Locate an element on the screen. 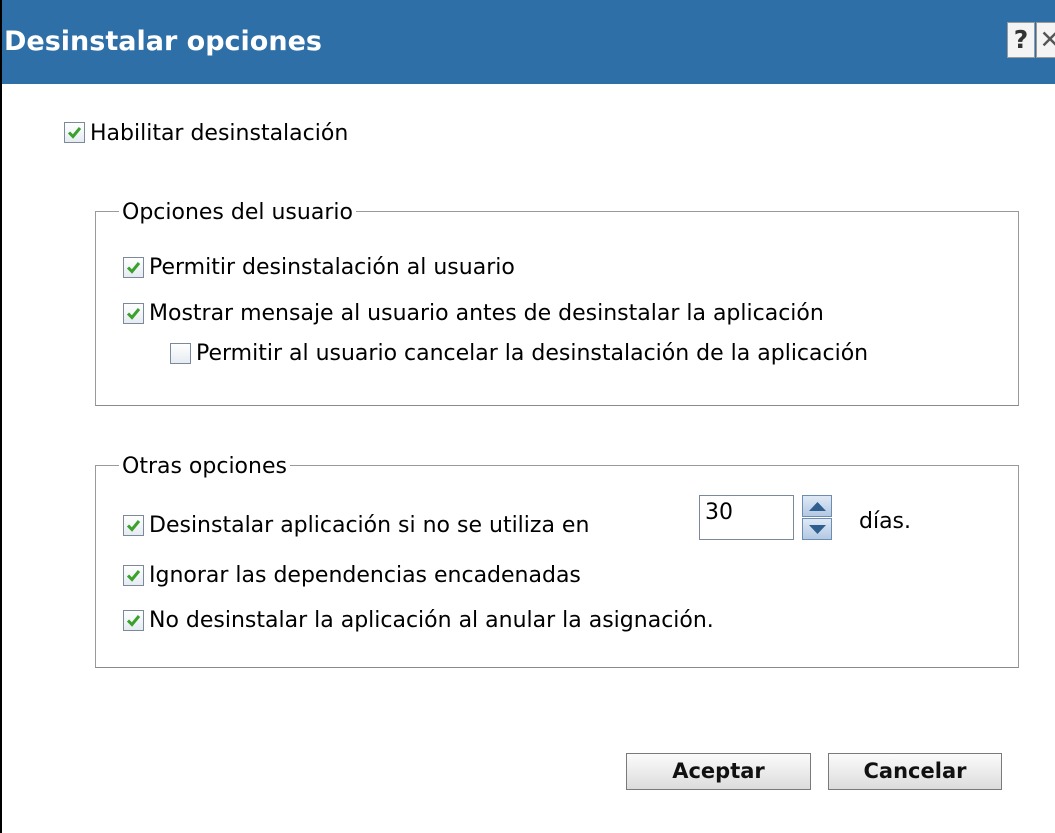 This screenshot has width=1055, height=833. allow-user-uninstall-checkbox is located at coordinates (133, 267).